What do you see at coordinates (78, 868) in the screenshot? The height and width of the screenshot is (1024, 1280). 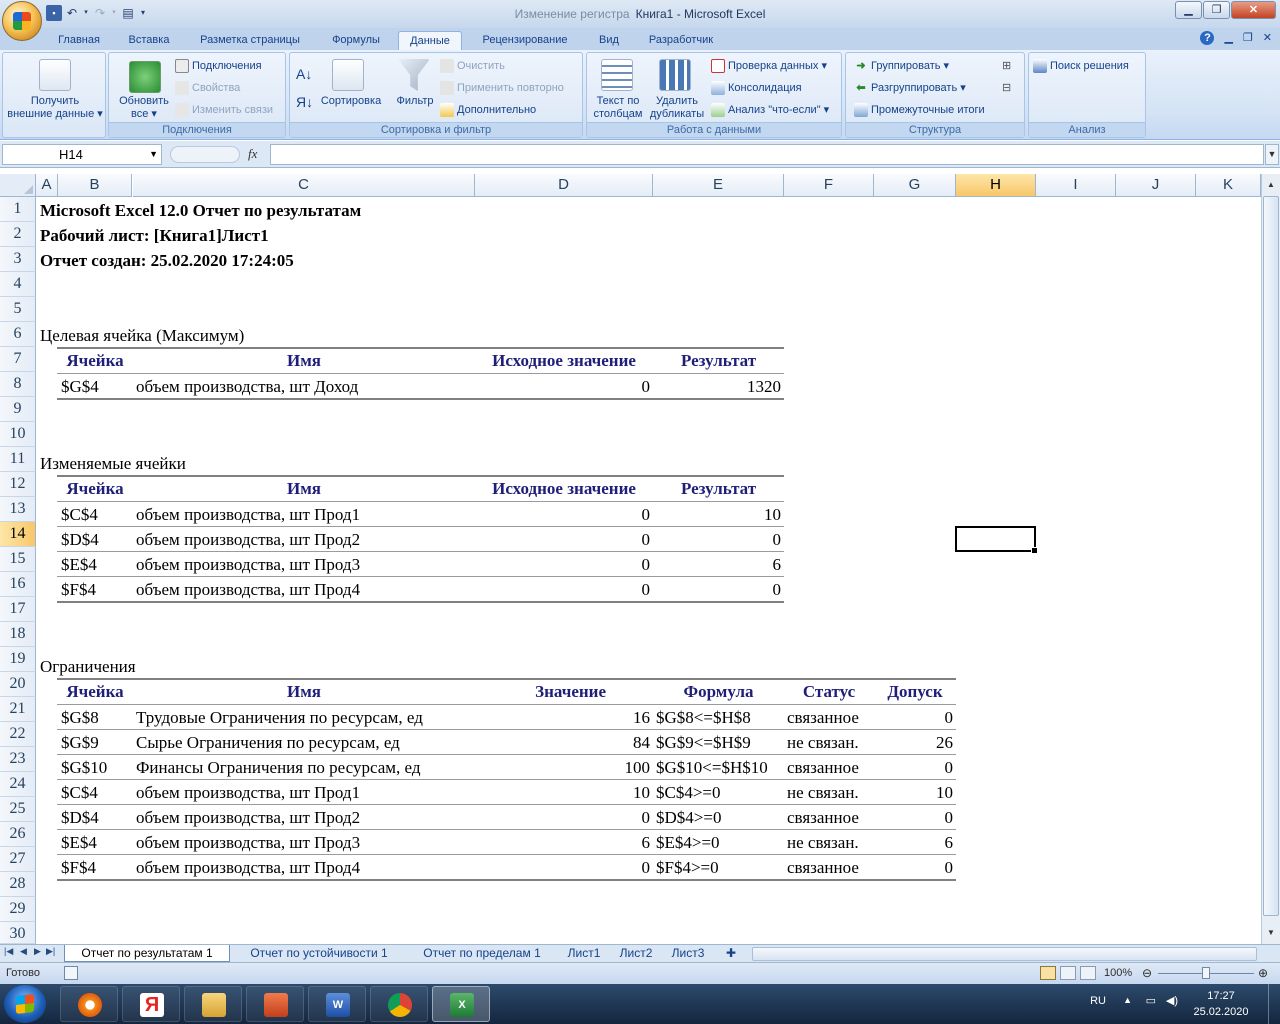 I see `constraint-row-cell: $F$4` at bounding box center [78, 868].